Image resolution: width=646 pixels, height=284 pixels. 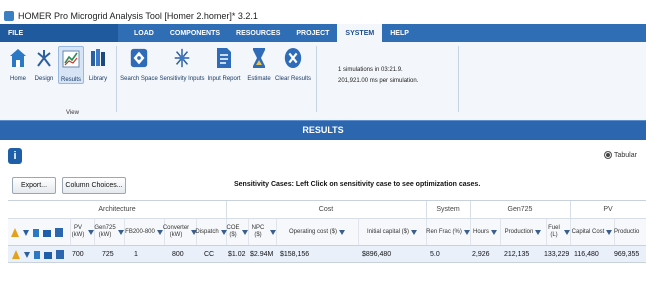 What do you see at coordinates (608, 155) in the screenshot?
I see `radio-icon` at bounding box center [608, 155].